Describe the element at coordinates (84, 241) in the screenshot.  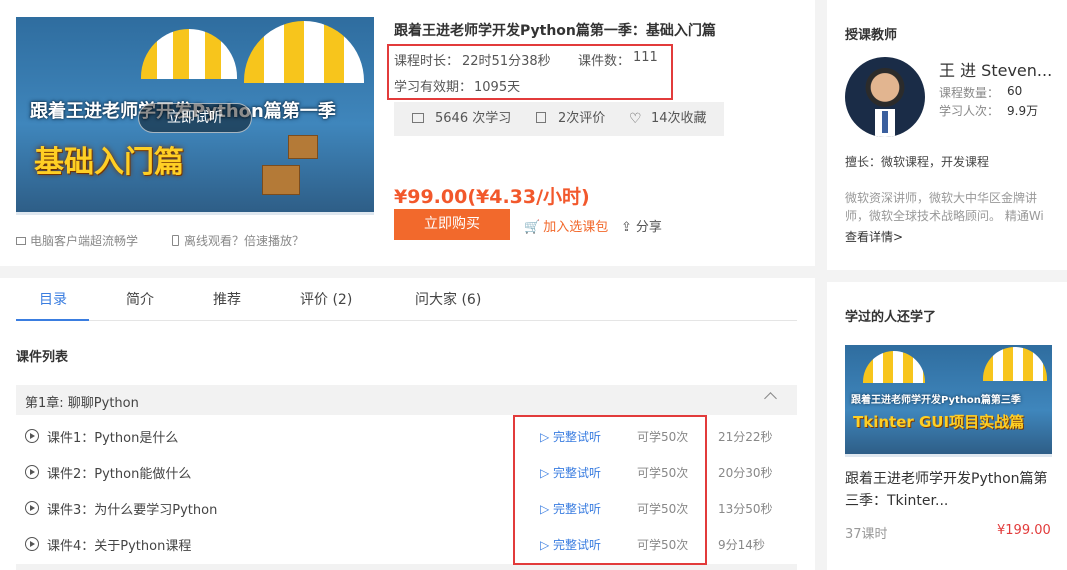
I see `pc-client-text: 电脑客户端超流畅学` at that location.